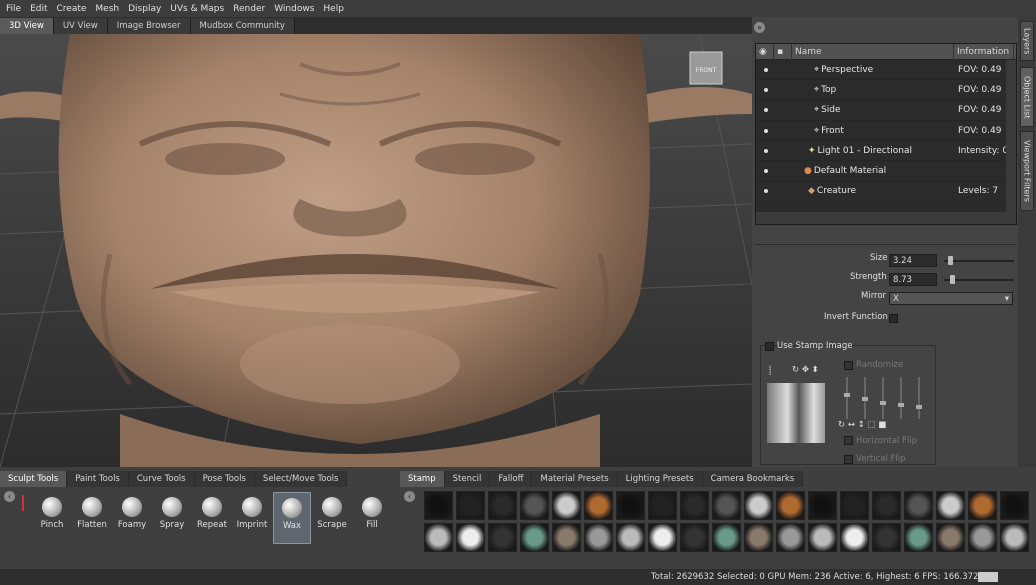 This screenshot has width=1036, height=585. Describe the element at coordinates (950, 260) in the screenshot. I see `size-slider-thumb` at that location.